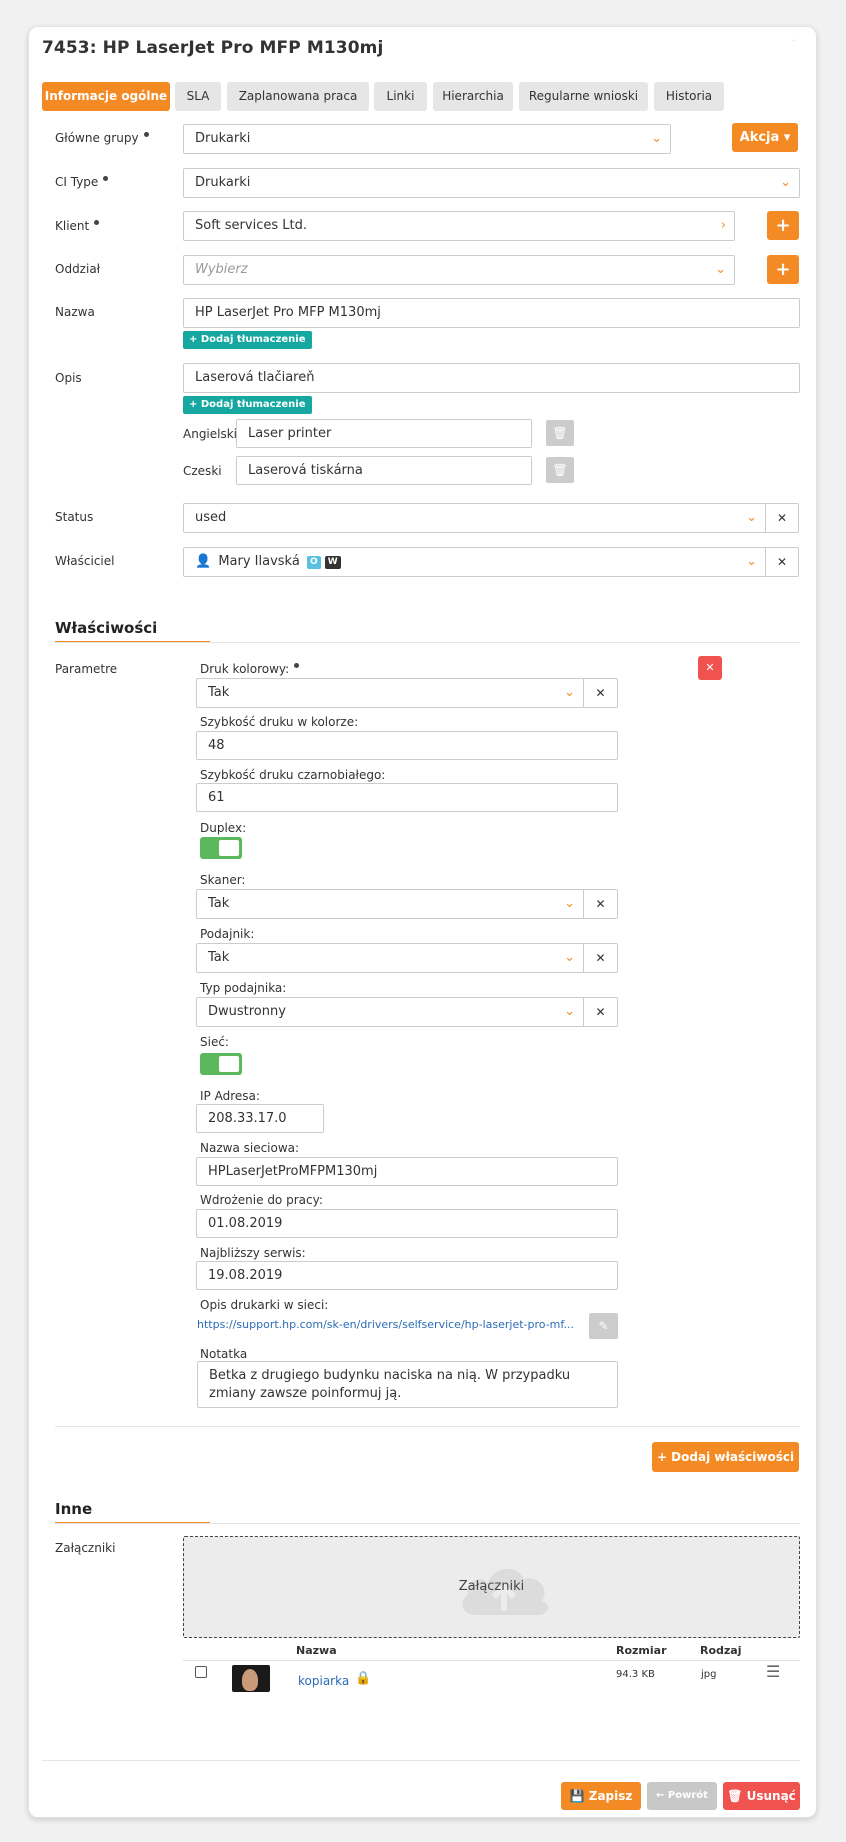 The height and width of the screenshot is (1842, 846). Describe the element at coordinates (765, 137) in the screenshot. I see `action-button: Akcja ▾` at that location.